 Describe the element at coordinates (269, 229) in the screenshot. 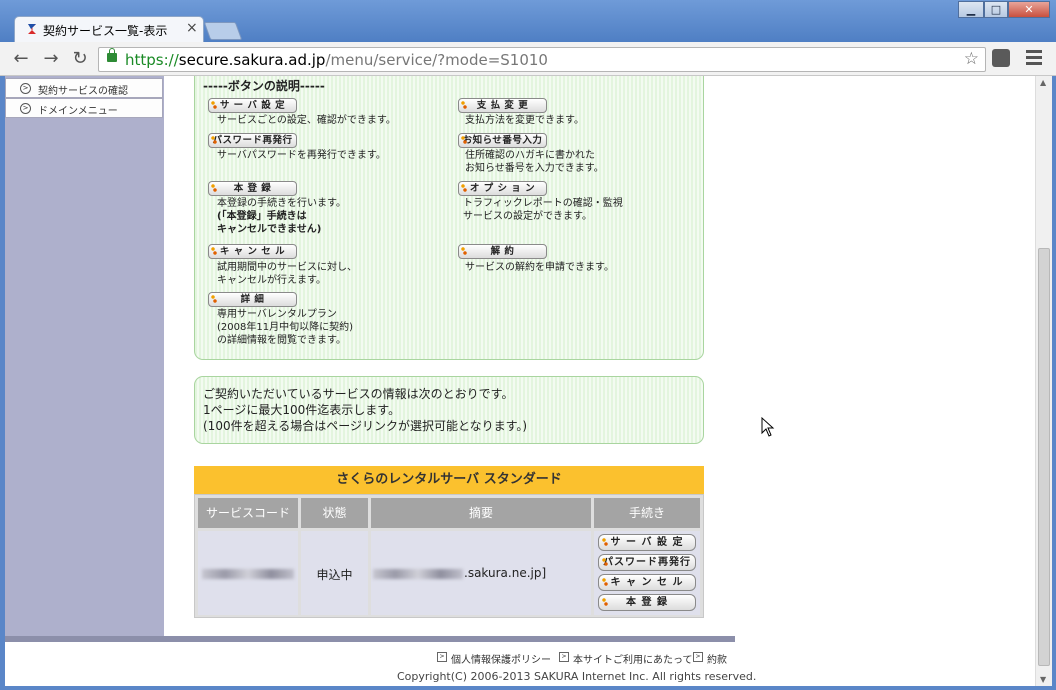

I see `legend-desc-warning: キャンセルできません)` at that location.